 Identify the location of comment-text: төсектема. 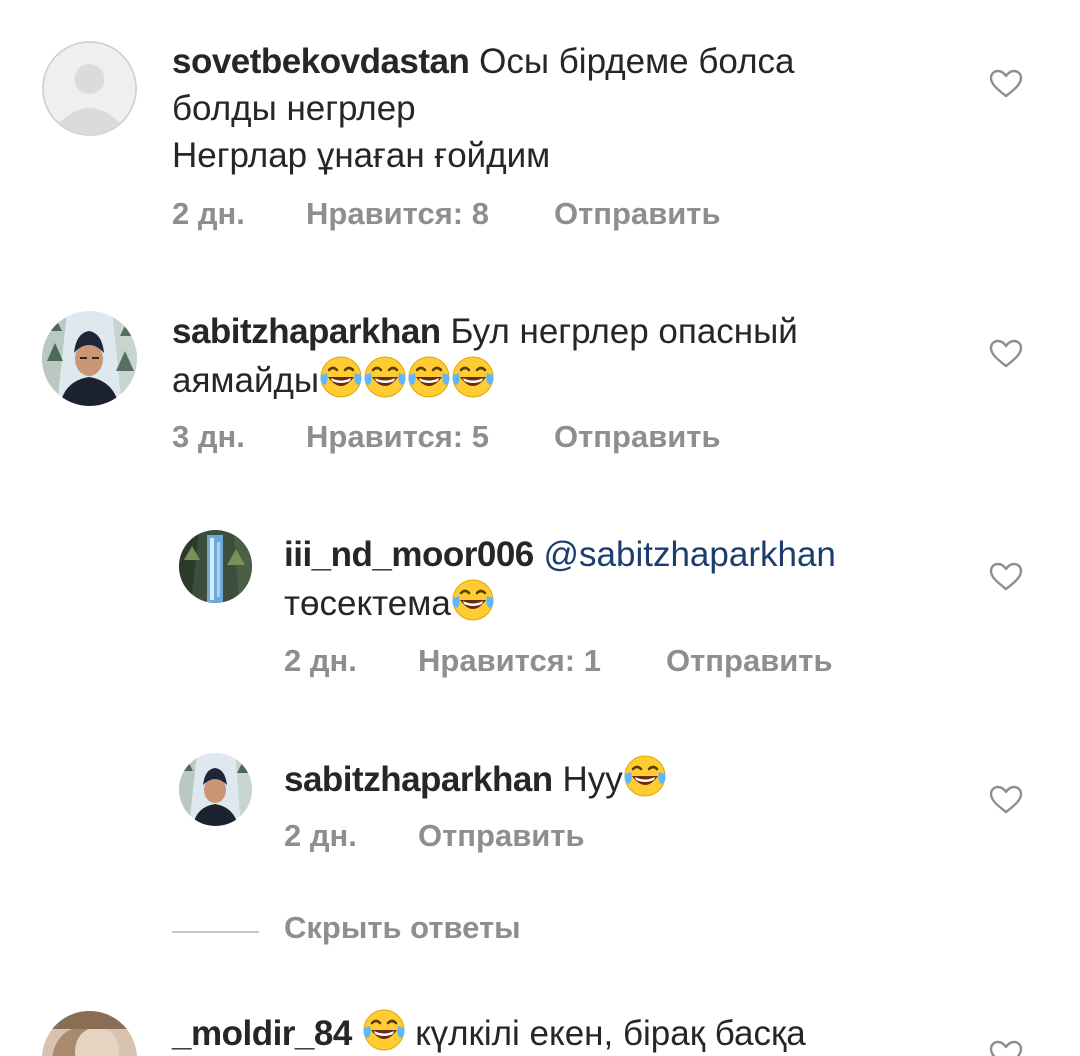
(367, 603).